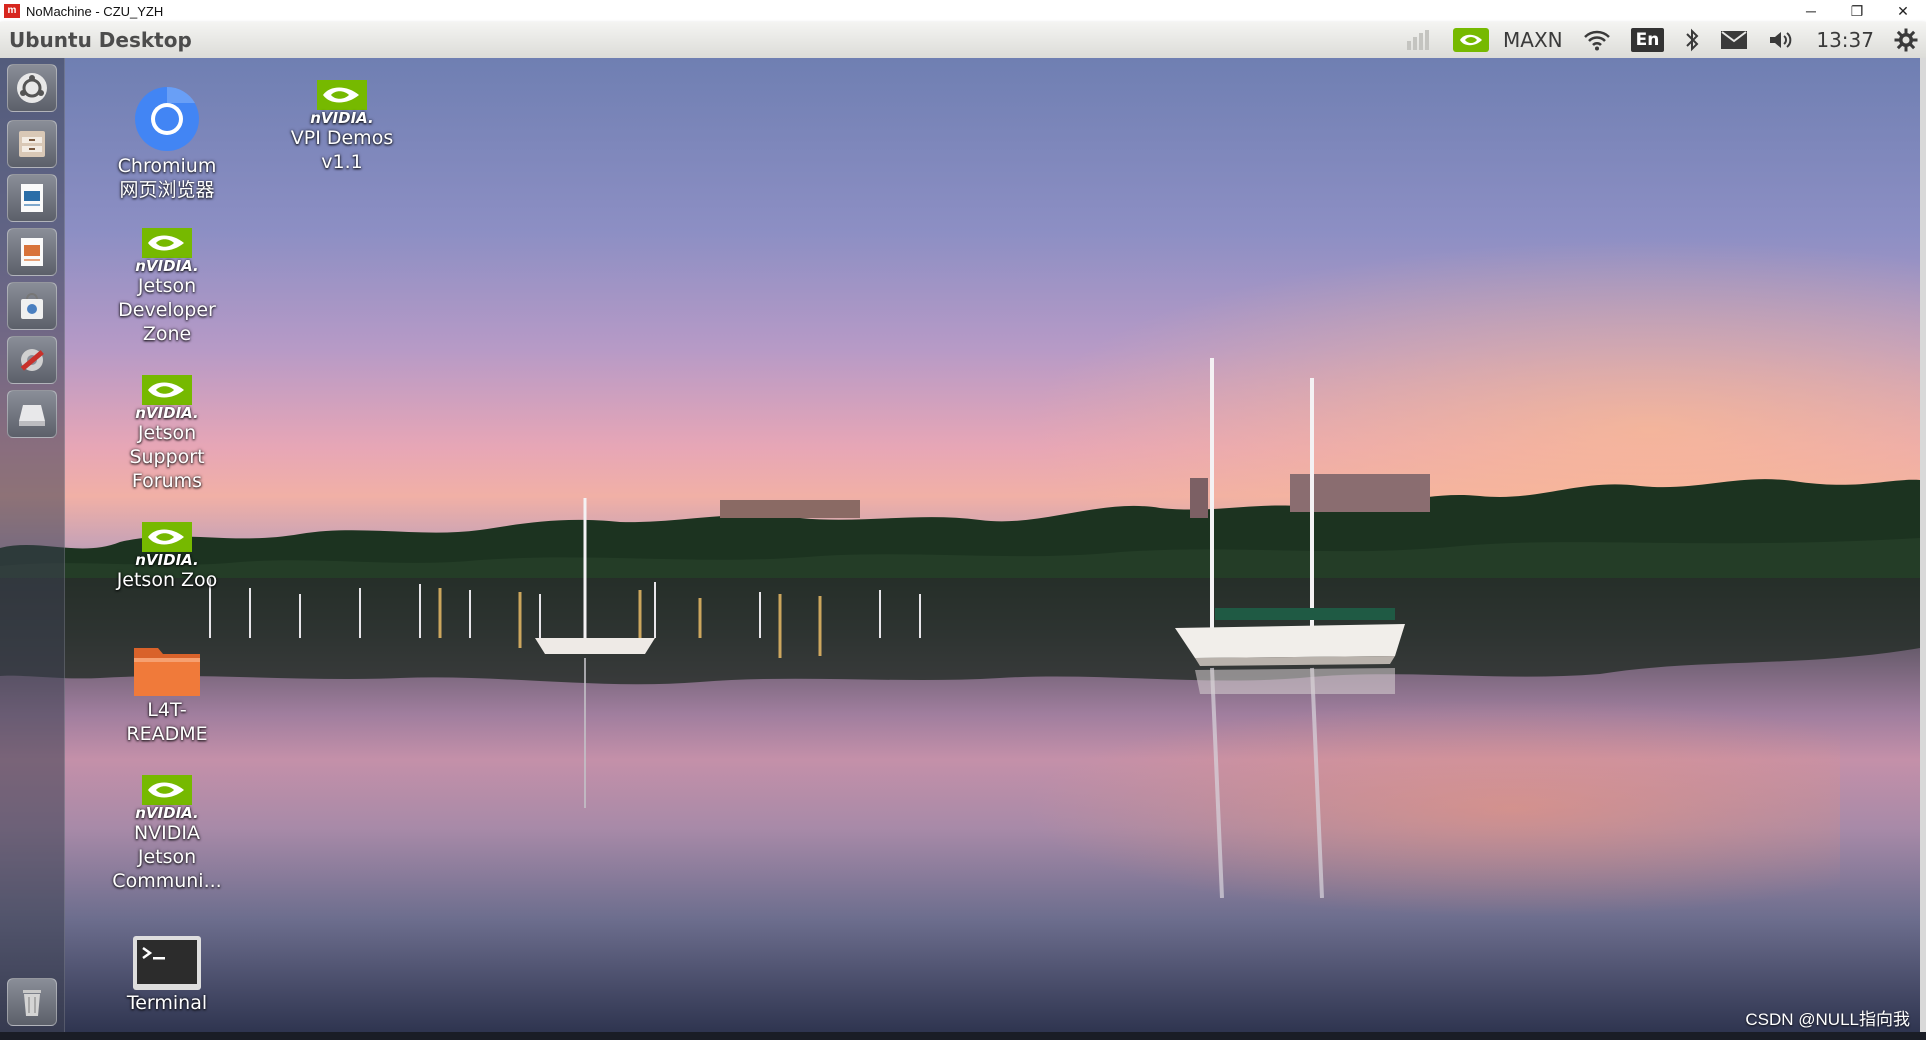 This screenshot has width=1926, height=1040. I want to click on indicator-area: MAXN En 13:37, so click(1660, 40).